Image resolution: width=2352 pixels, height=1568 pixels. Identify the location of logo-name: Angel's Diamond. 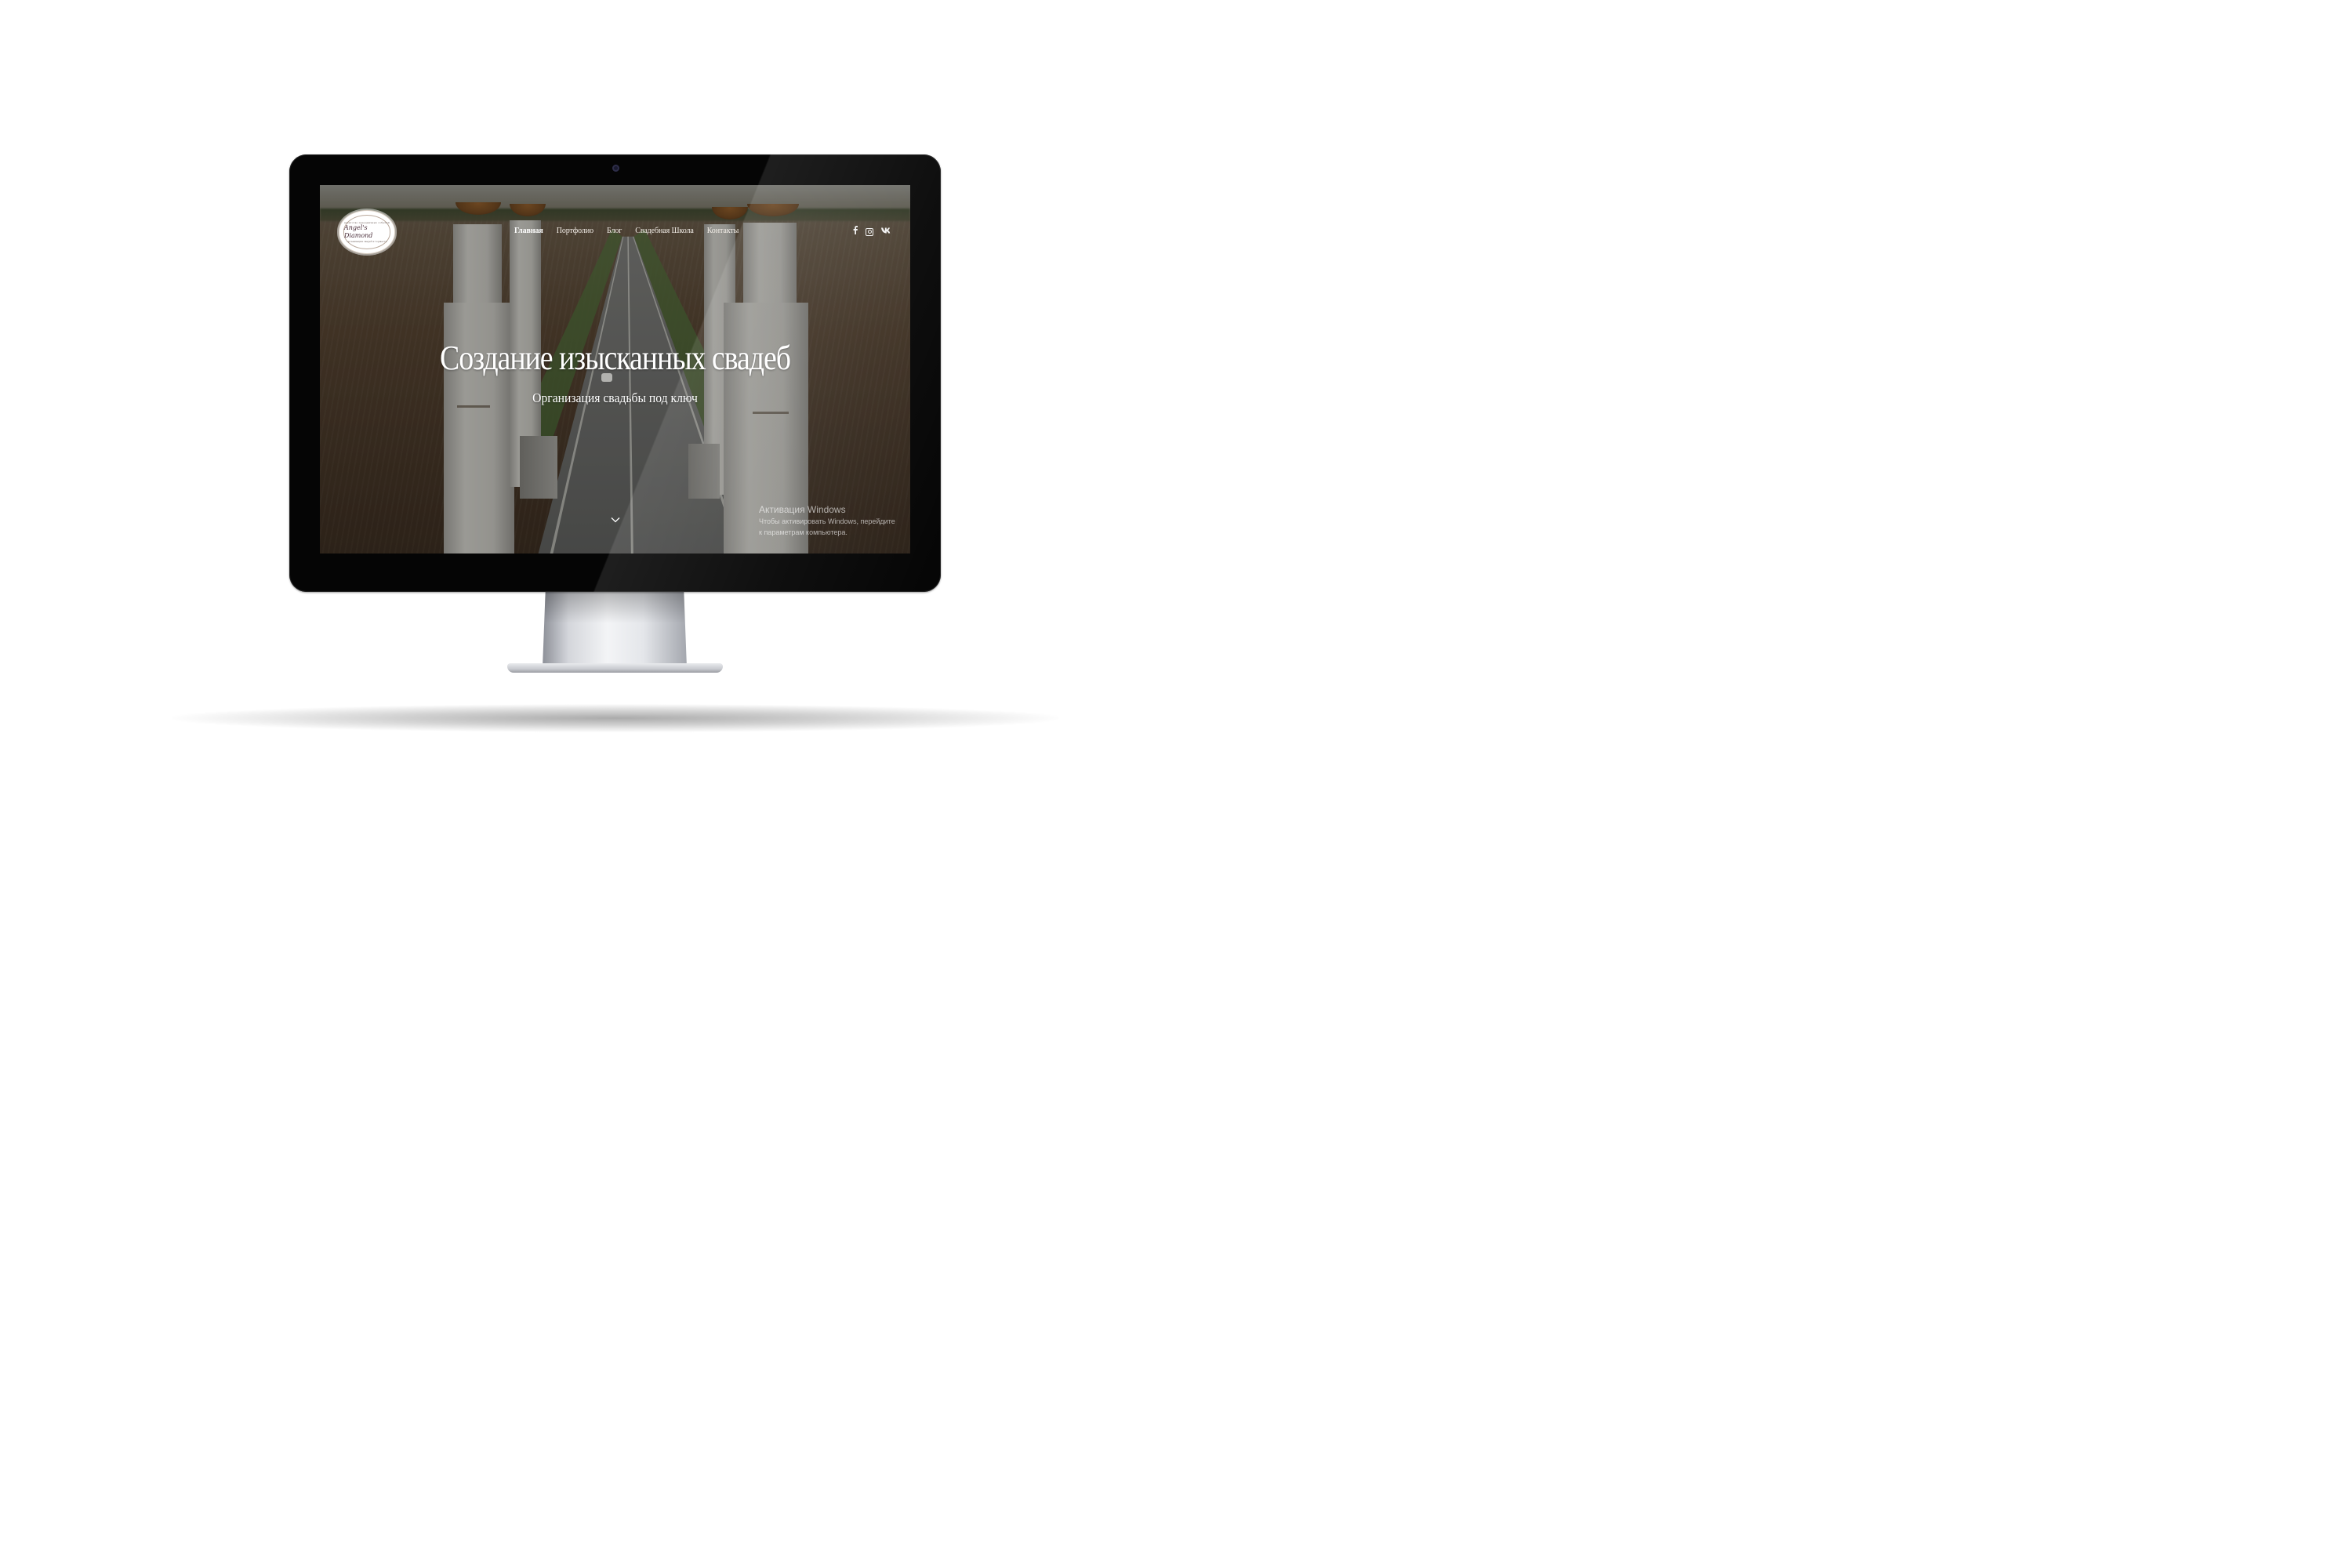
(358, 231).